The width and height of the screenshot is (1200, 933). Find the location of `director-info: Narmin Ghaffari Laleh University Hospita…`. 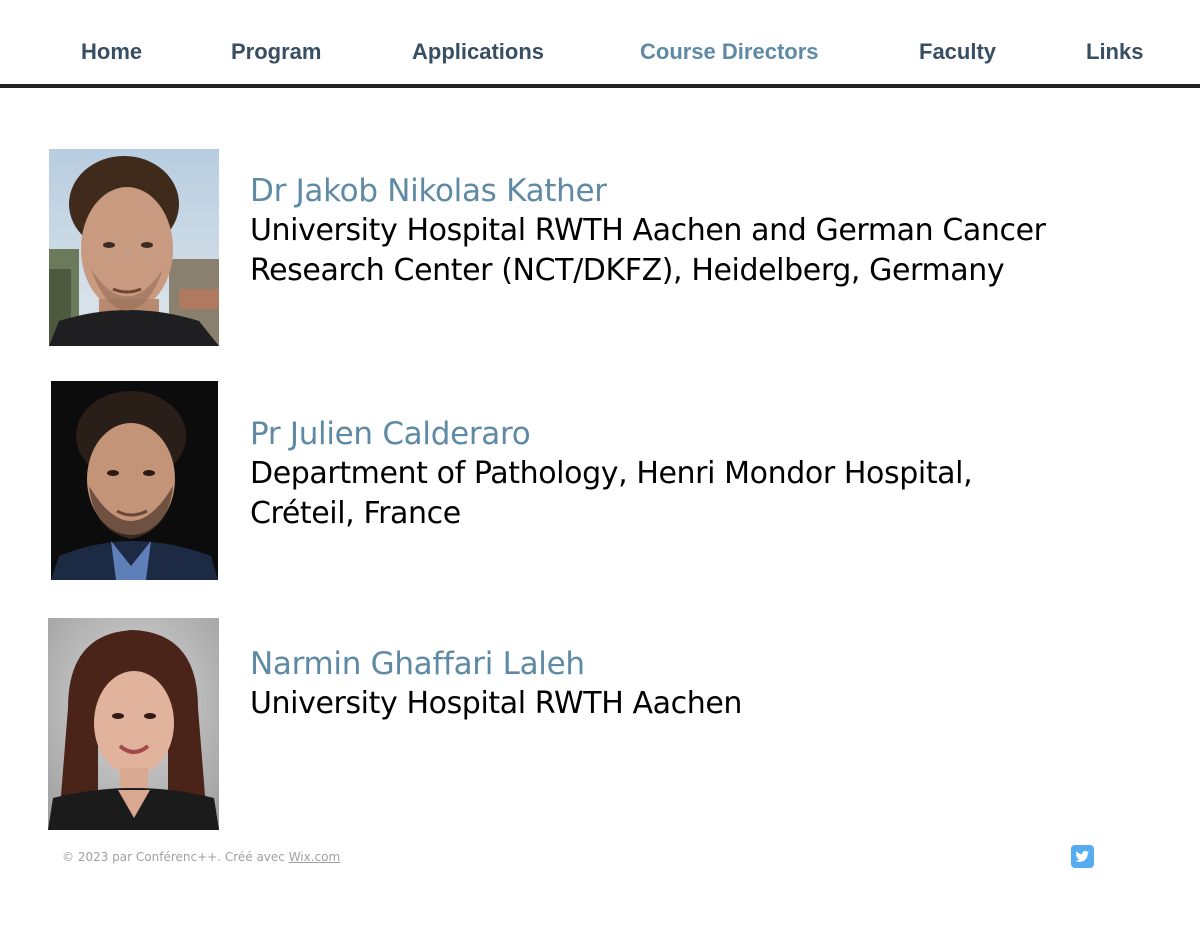

director-info: Narmin Ghaffari Laleh University Hospita… is located at coordinates (710, 684).